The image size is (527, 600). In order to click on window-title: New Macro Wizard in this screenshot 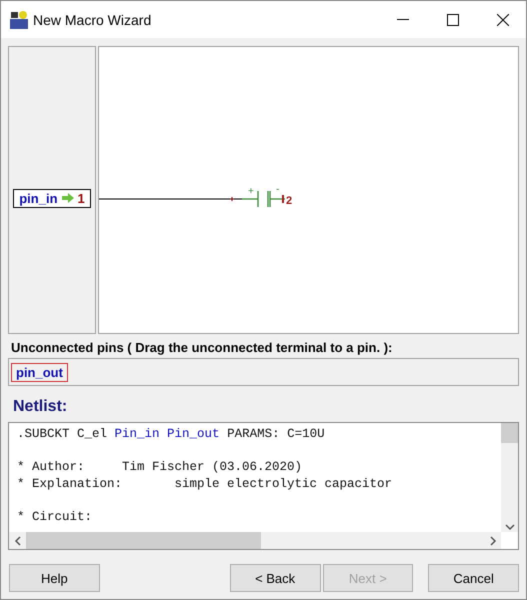, I will do `click(92, 20)`.